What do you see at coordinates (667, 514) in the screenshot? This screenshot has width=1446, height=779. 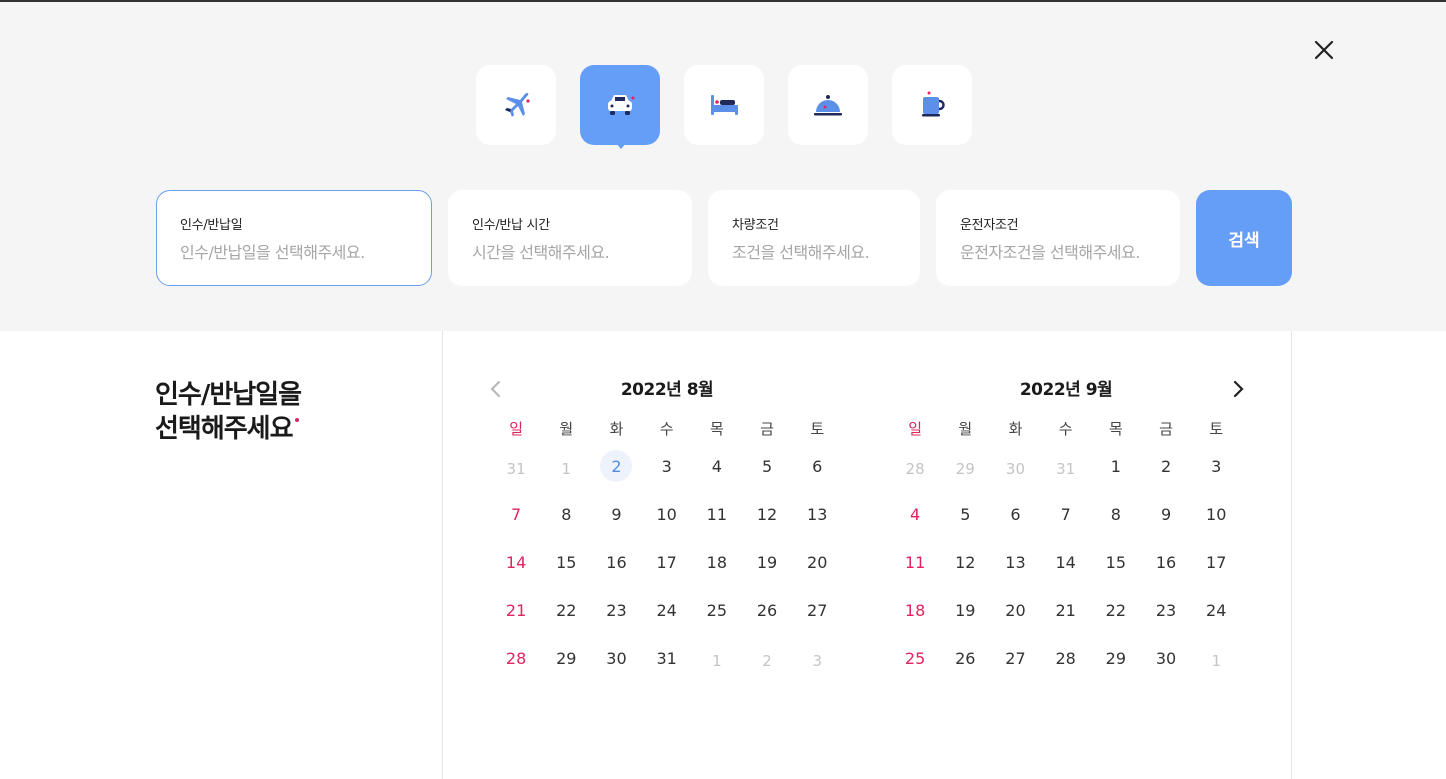 I see `day-number: 10` at bounding box center [667, 514].